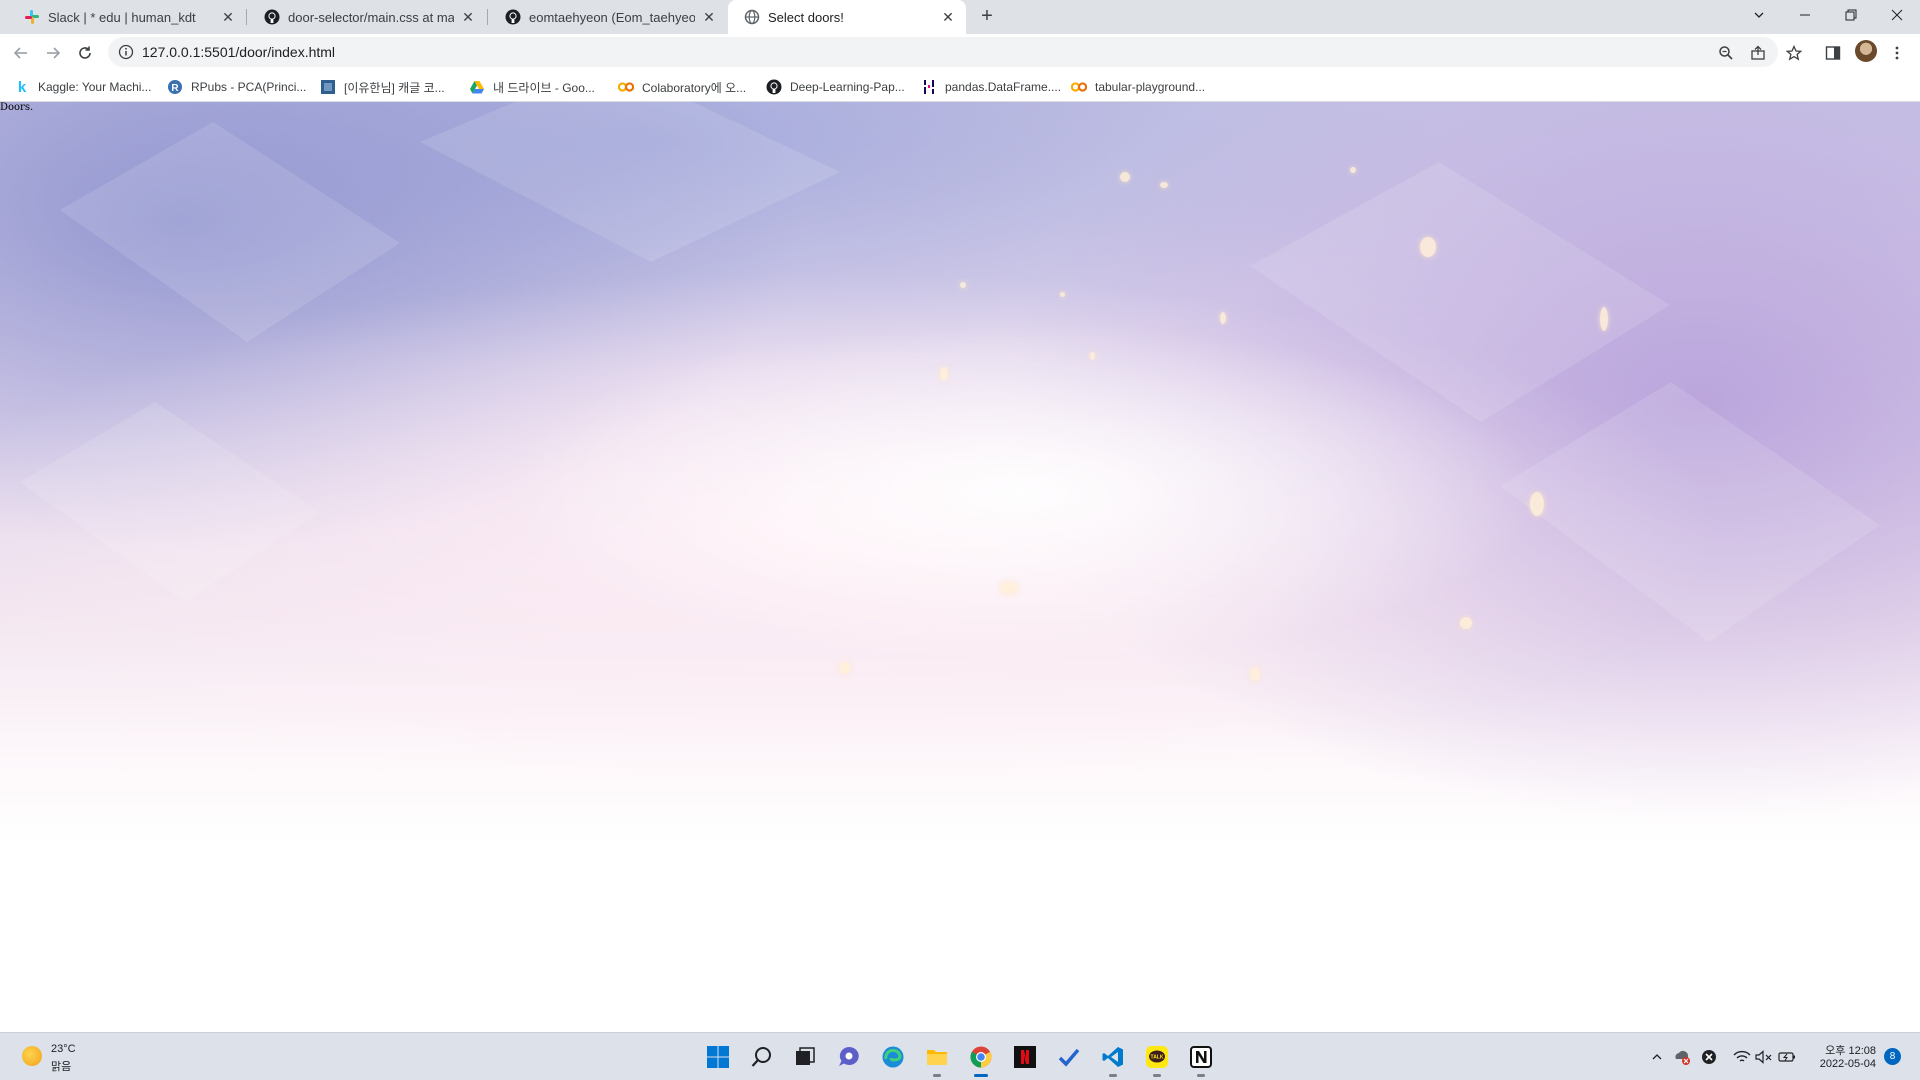 This screenshot has height=1080, width=1920. What do you see at coordinates (371, 17) in the screenshot?
I see `tab-title: door-selector/main.css at main` at bounding box center [371, 17].